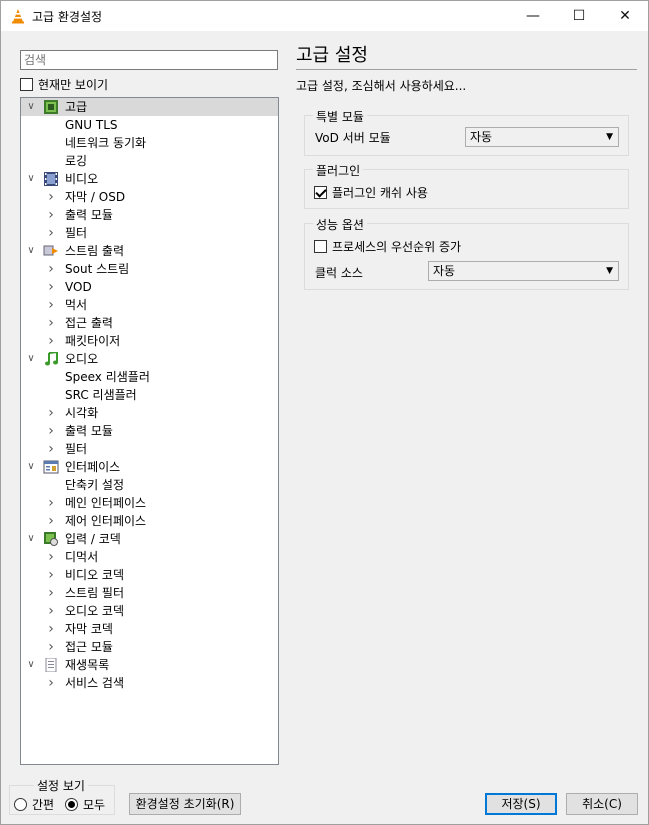 The image size is (649, 825). I want to click on interface-icon, so click(51, 467).